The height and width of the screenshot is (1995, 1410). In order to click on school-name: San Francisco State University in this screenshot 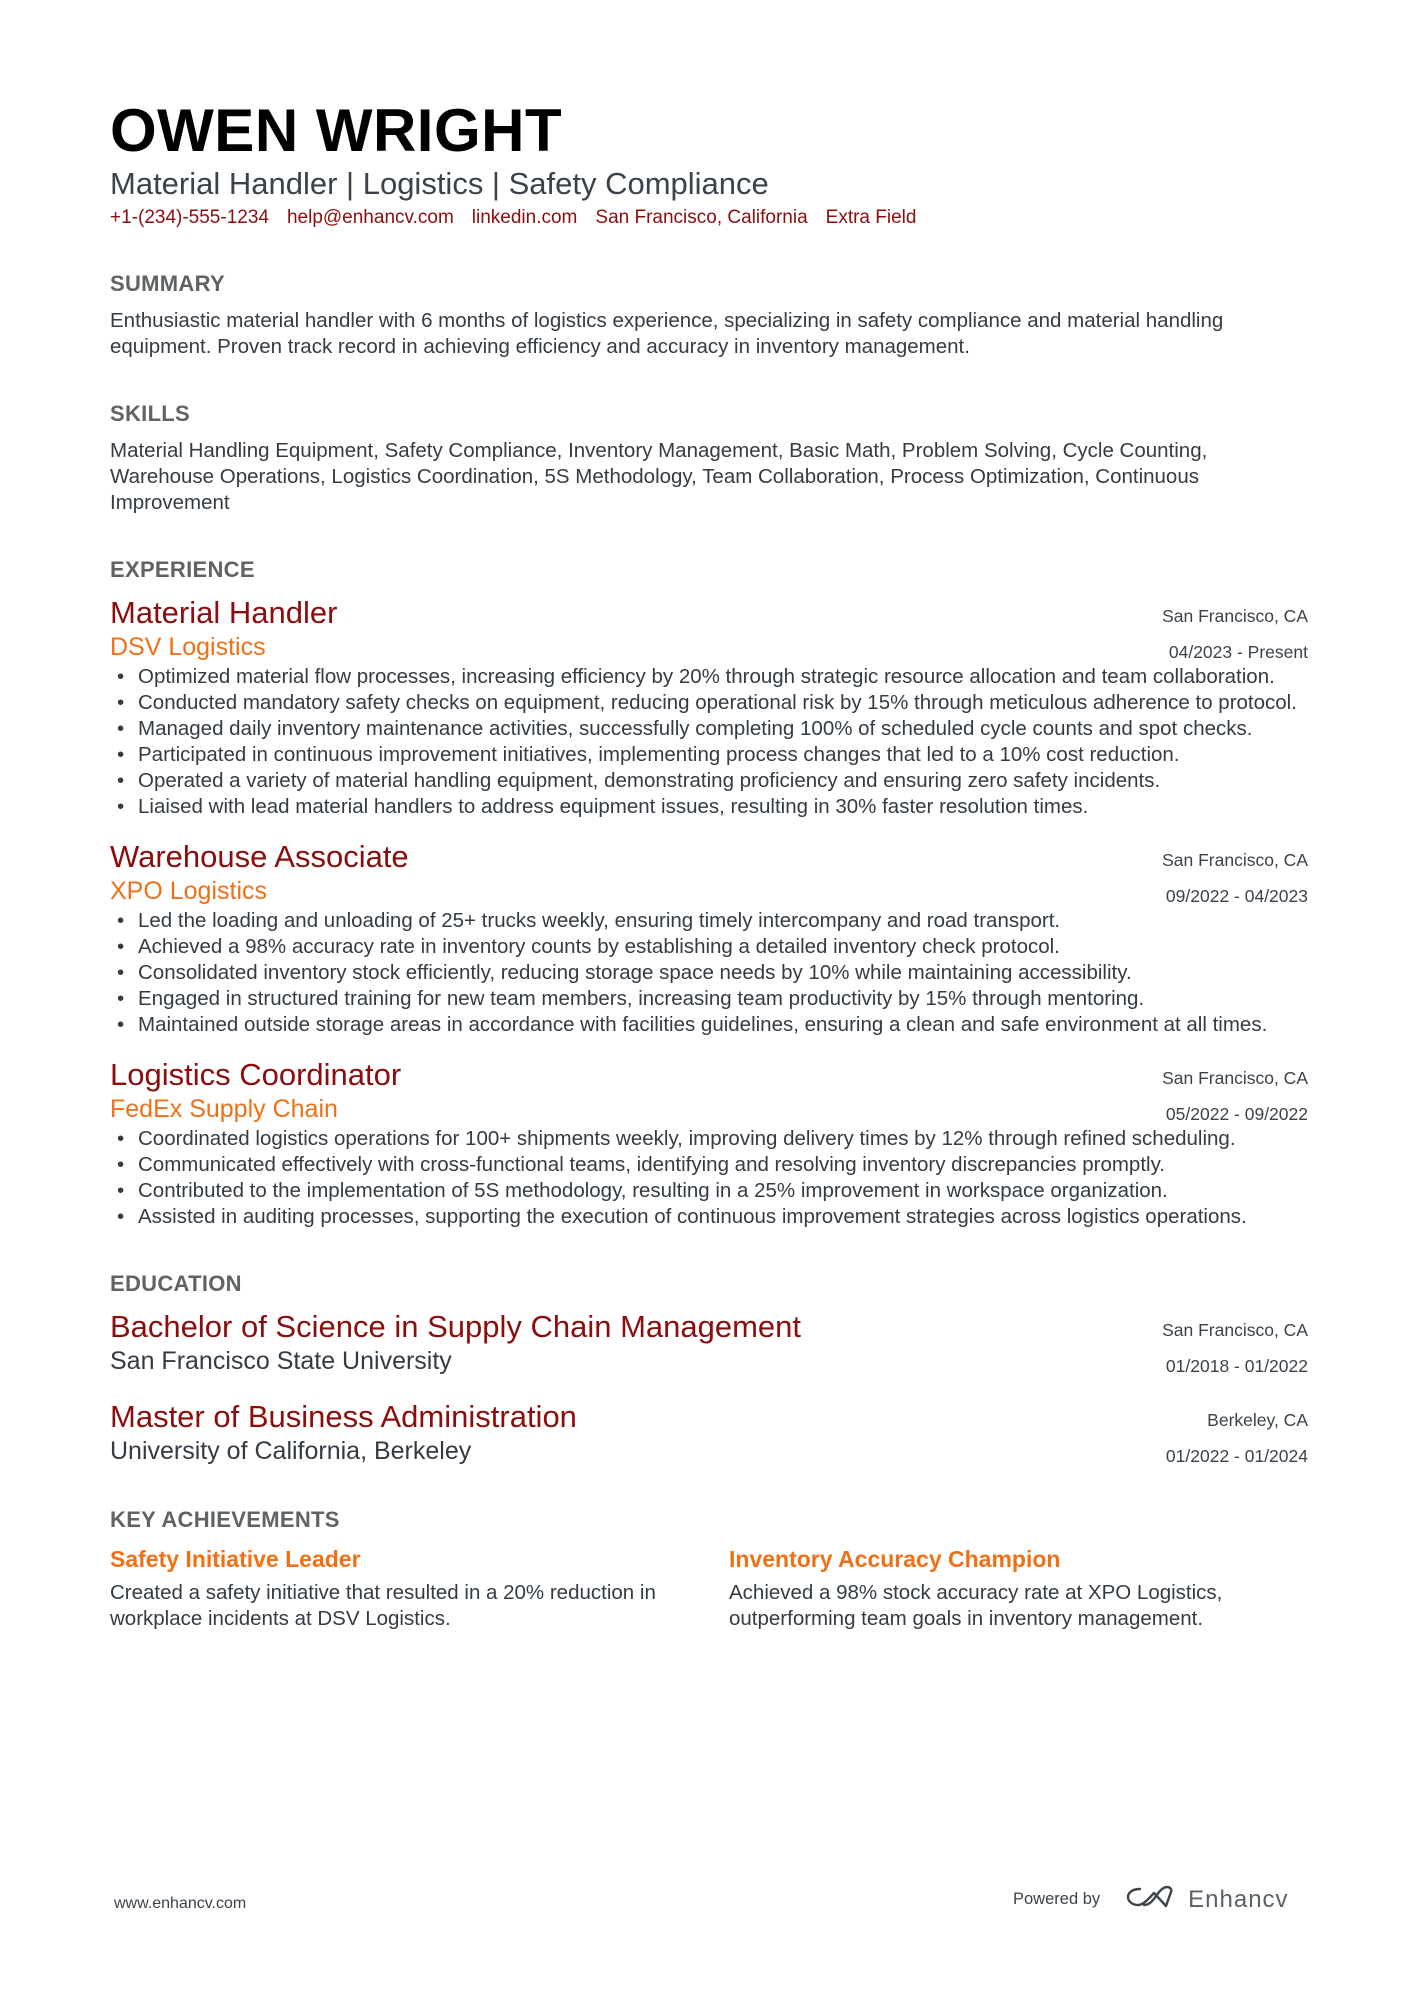, I will do `click(281, 1361)`.